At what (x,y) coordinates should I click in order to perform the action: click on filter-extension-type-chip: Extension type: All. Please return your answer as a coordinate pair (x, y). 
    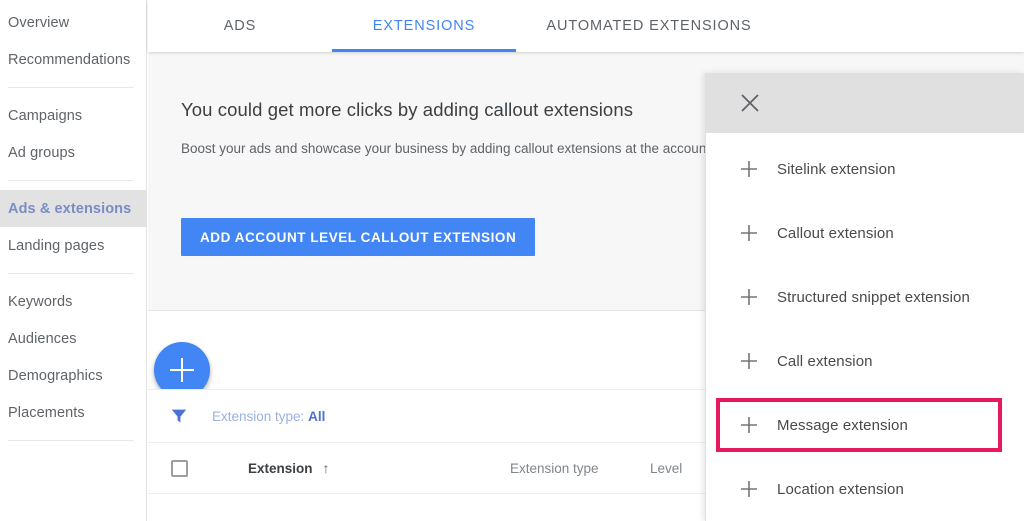
    Looking at the image, I should click on (268, 416).